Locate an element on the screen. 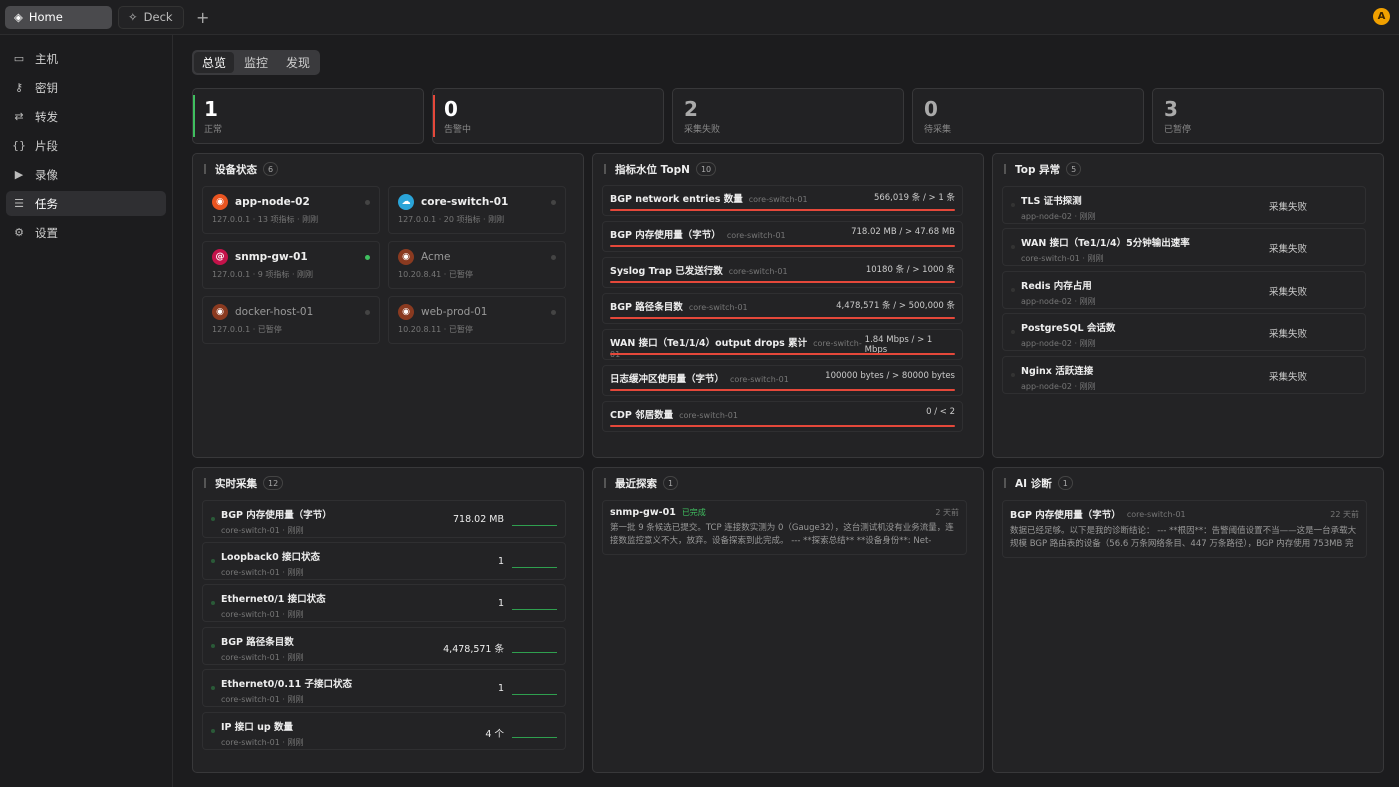 Image resolution: width=1399 pixels, height=787 pixels. cloud-icon: ☁ is located at coordinates (406, 202).